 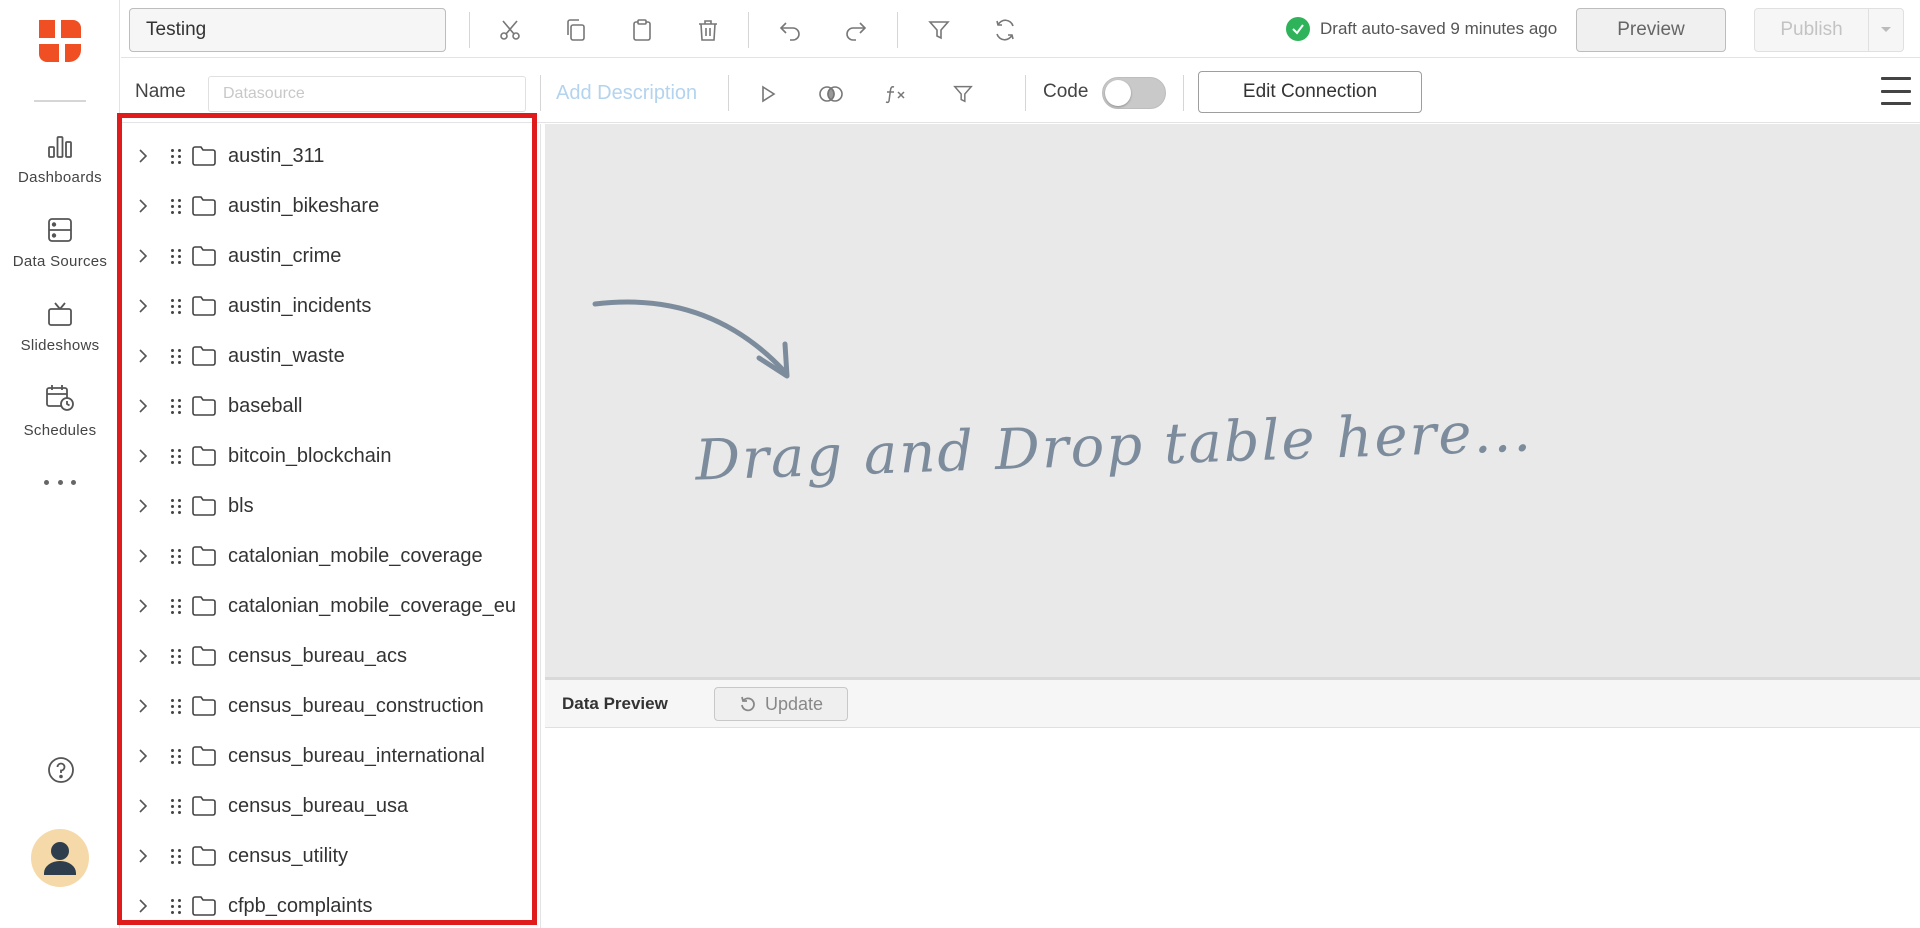 What do you see at coordinates (60, 244) in the screenshot?
I see `nav-item-data-sources: Data Sources` at bounding box center [60, 244].